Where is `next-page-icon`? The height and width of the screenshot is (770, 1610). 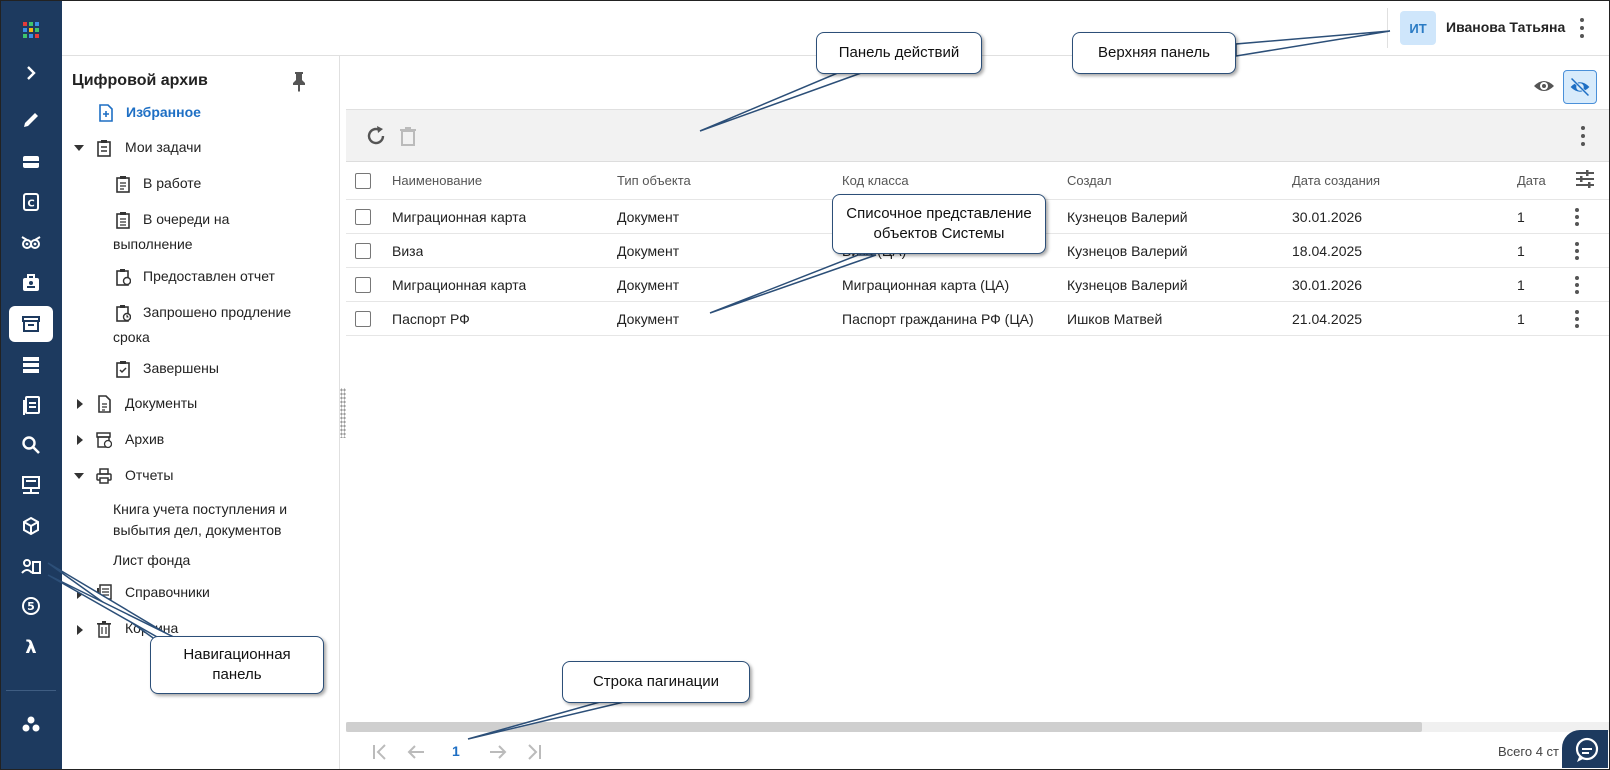
next-page-icon is located at coordinates (498, 752).